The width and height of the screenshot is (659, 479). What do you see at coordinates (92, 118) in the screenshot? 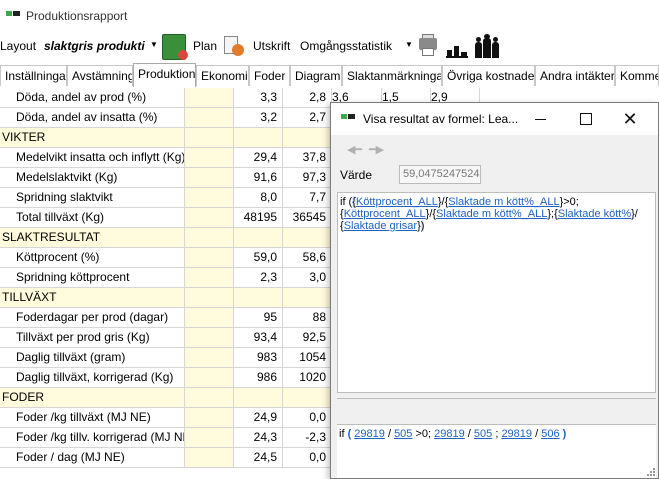
I see `row-label: Döda, andel av insatta (%)` at bounding box center [92, 118].